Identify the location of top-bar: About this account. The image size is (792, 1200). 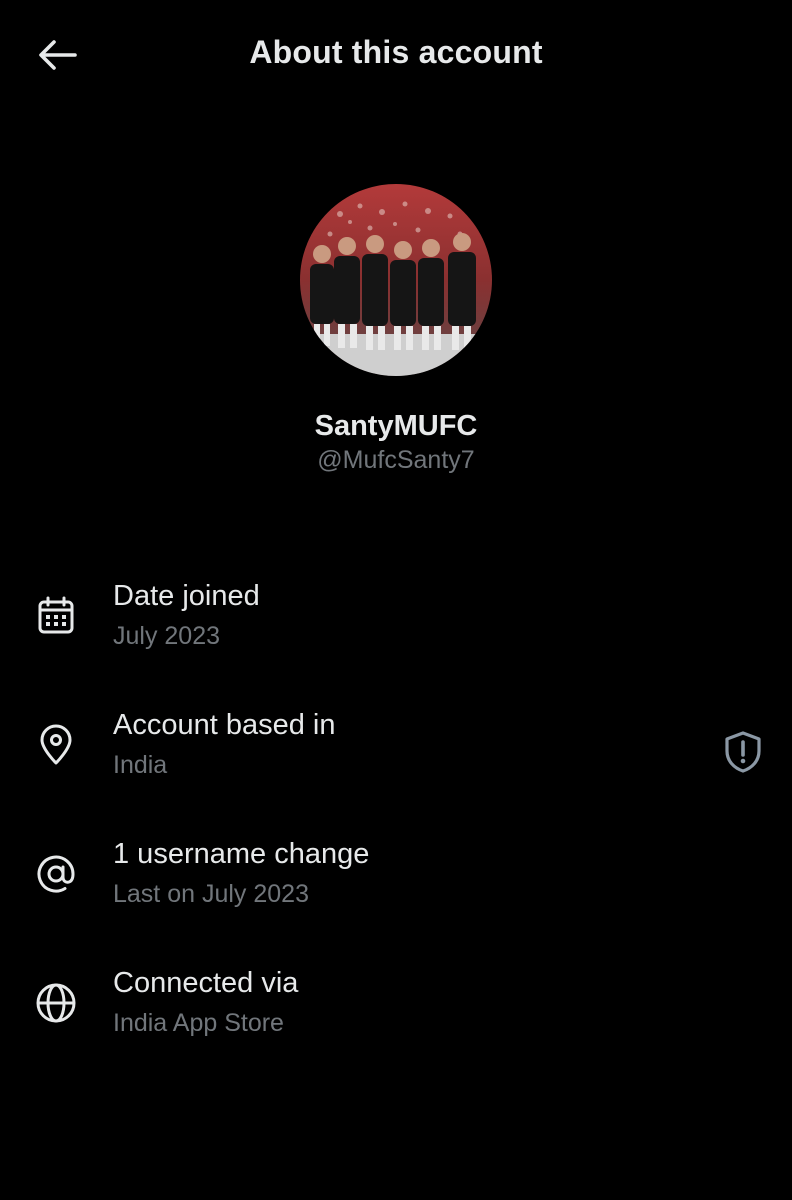
(396, 55).